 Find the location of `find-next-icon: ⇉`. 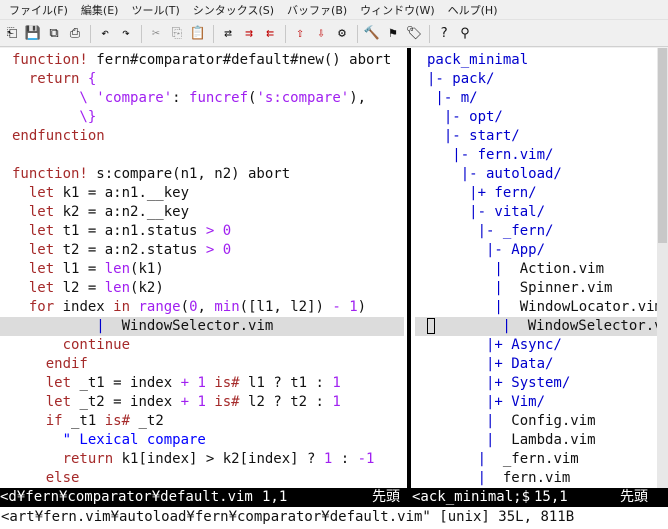

find-next-icon: ⇉ is located at coordinates (249, 34).